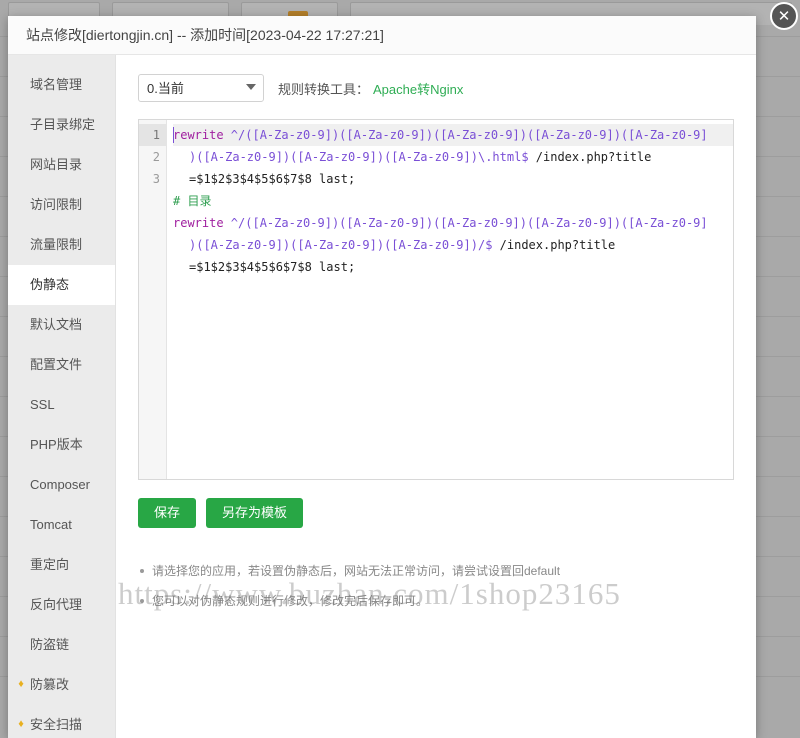 This screenshot has height=738, width=800. I want to click on sidebar-item-label: 伪静态, so click(50, 284).